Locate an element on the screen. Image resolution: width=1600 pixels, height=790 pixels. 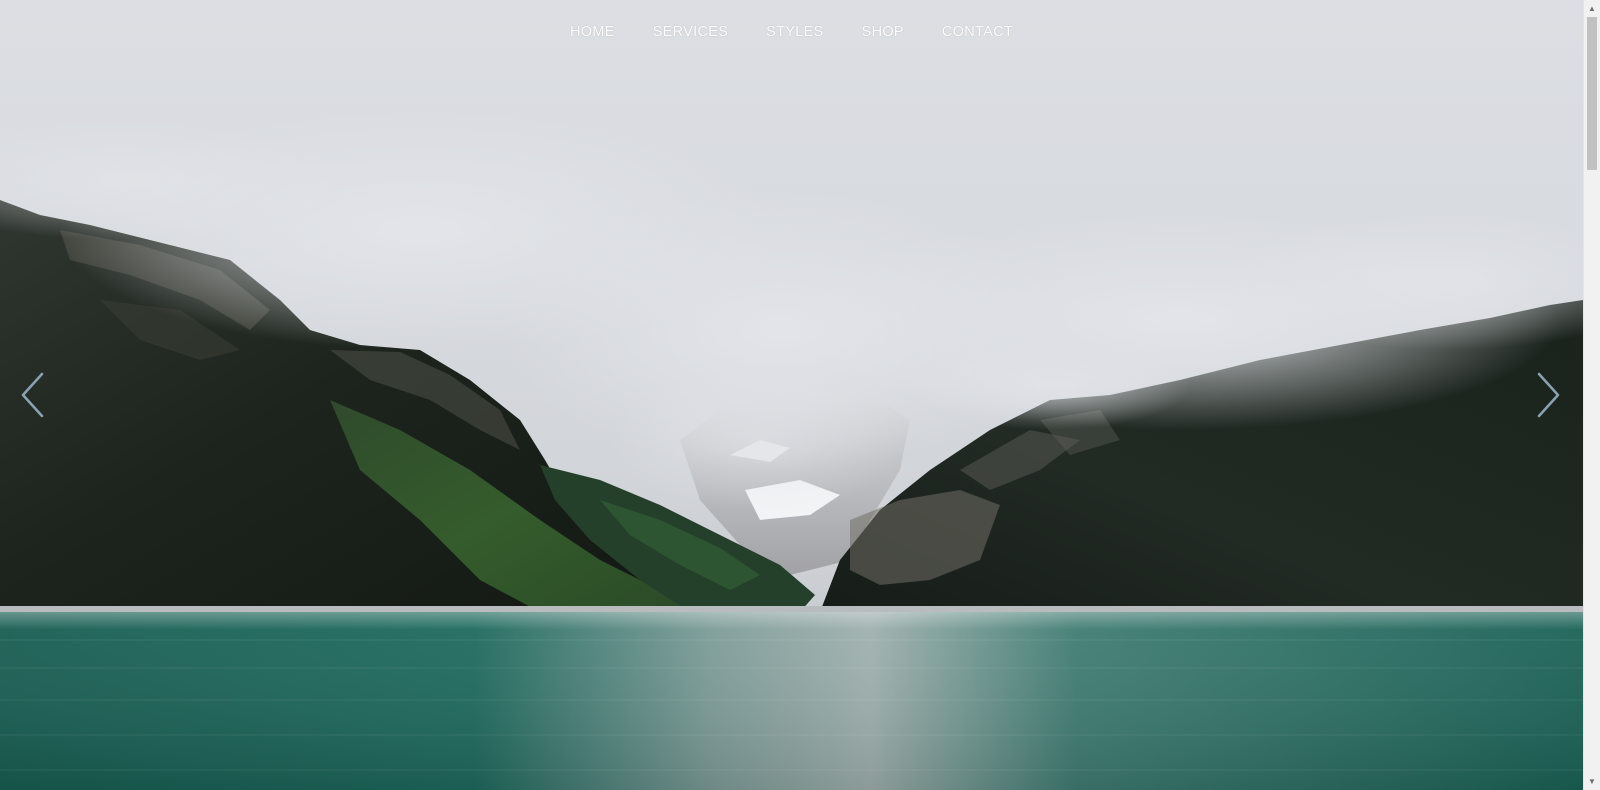
chevron-right-icon is located at coordinates (1548, 395).